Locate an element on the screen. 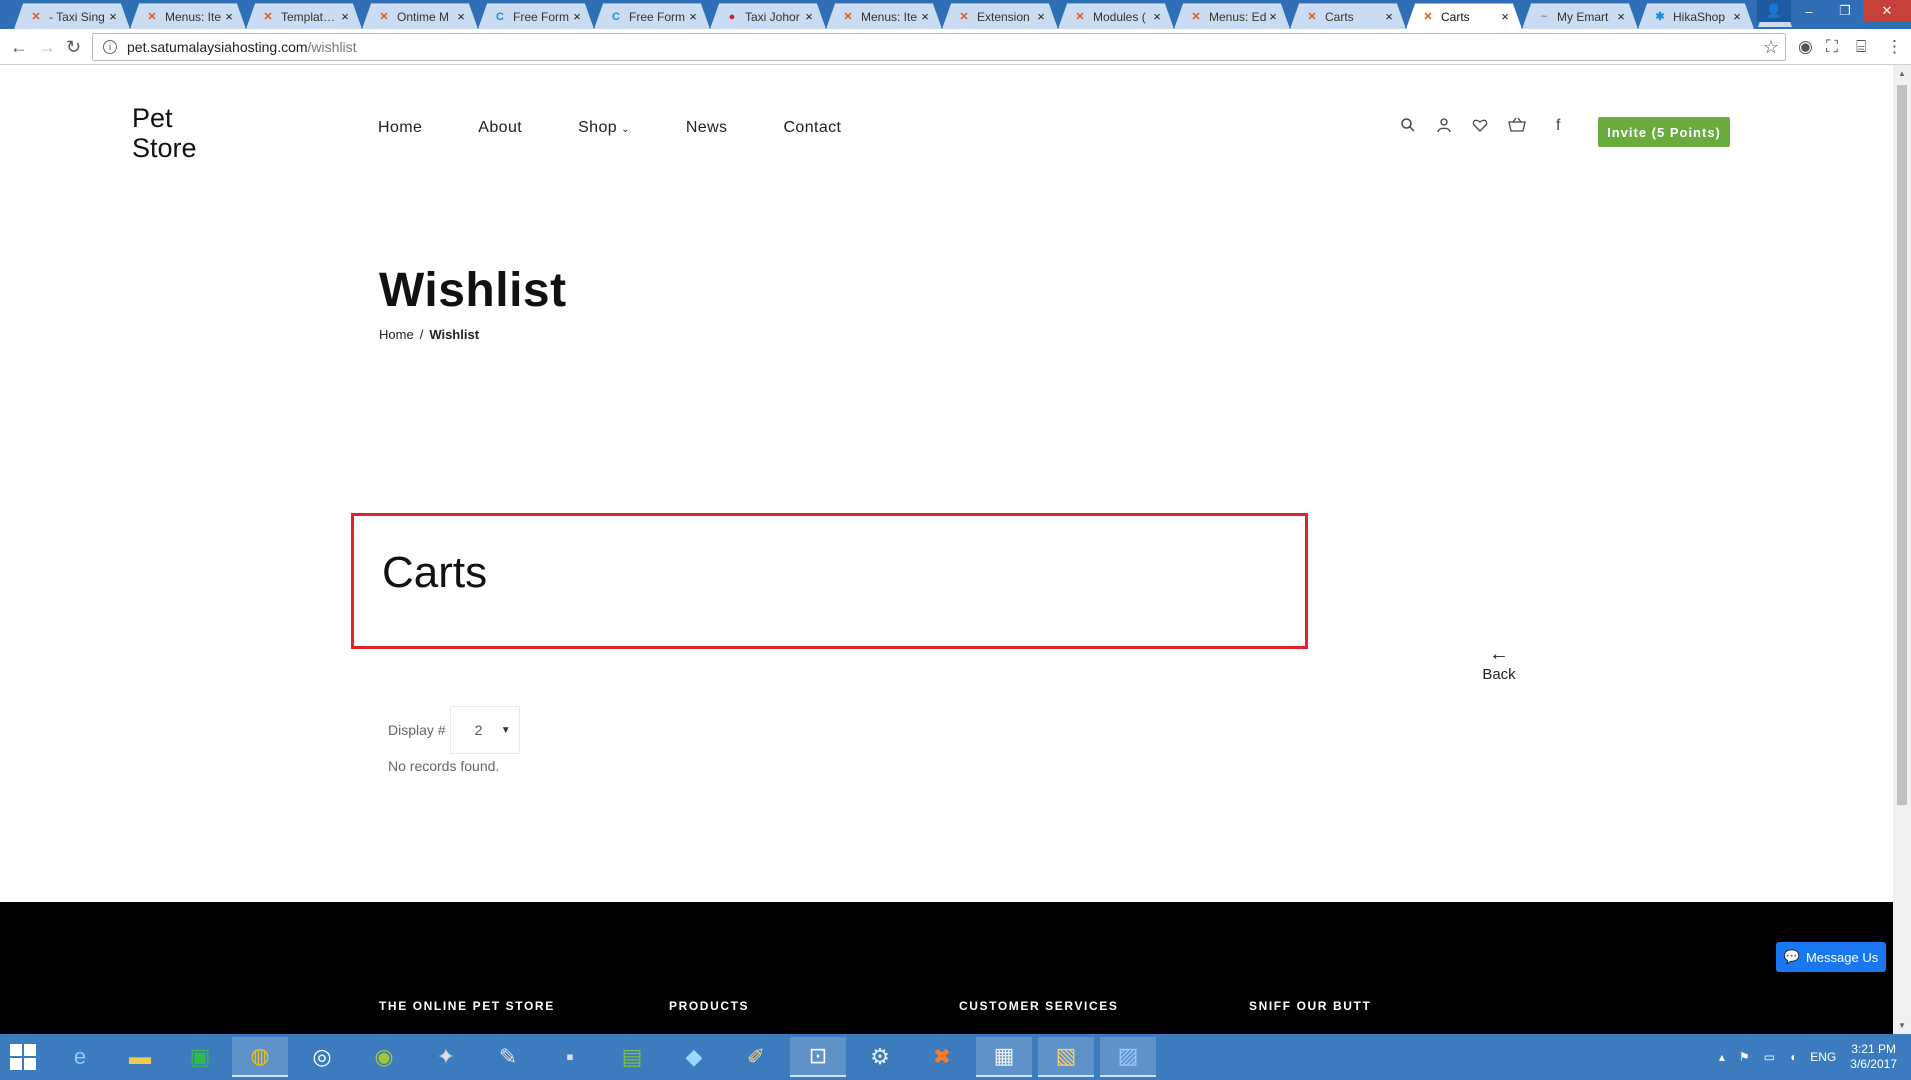 The height and width of the screenshot is (1080, 1911). facebook-icon: f is located at coordinates (1558, 127).